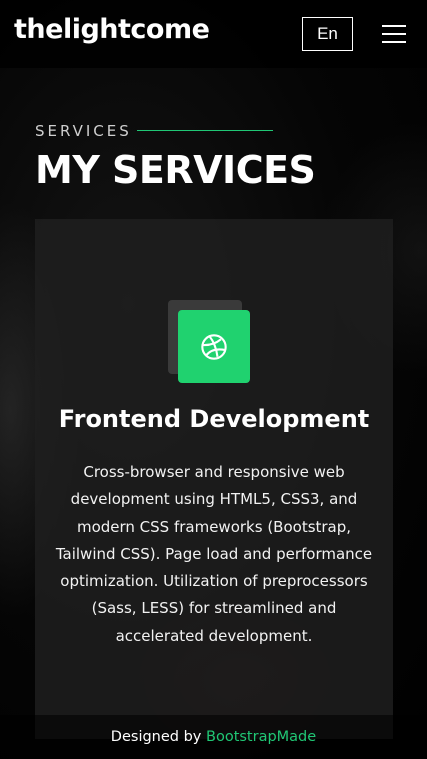 The height and width of the screenshot is (759, 427). I want to click on language-button: En, so click(327, 34).